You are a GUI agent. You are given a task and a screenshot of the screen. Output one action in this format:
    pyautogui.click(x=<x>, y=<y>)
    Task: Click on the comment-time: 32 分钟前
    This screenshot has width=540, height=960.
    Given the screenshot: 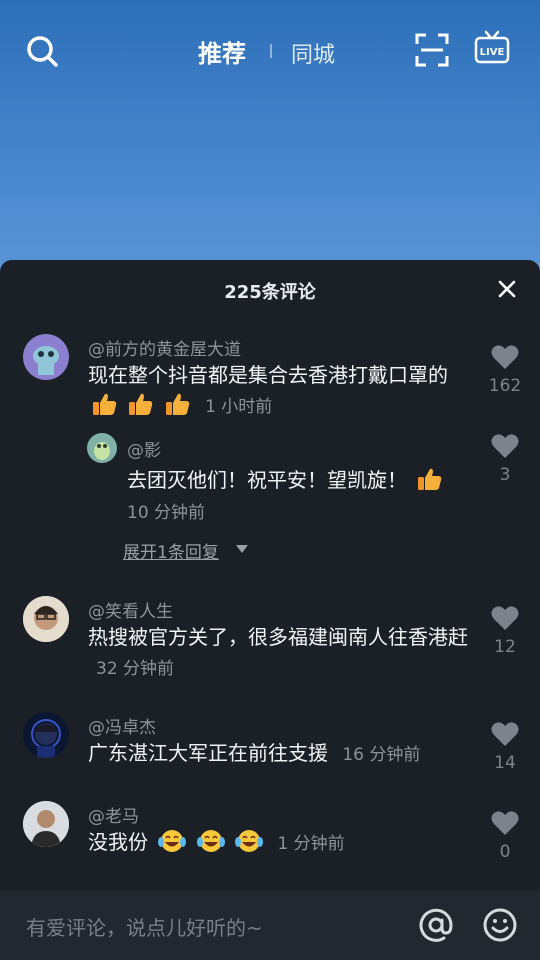 What is the action you would take?
    pyautogui.click(x=135, y=669)
    